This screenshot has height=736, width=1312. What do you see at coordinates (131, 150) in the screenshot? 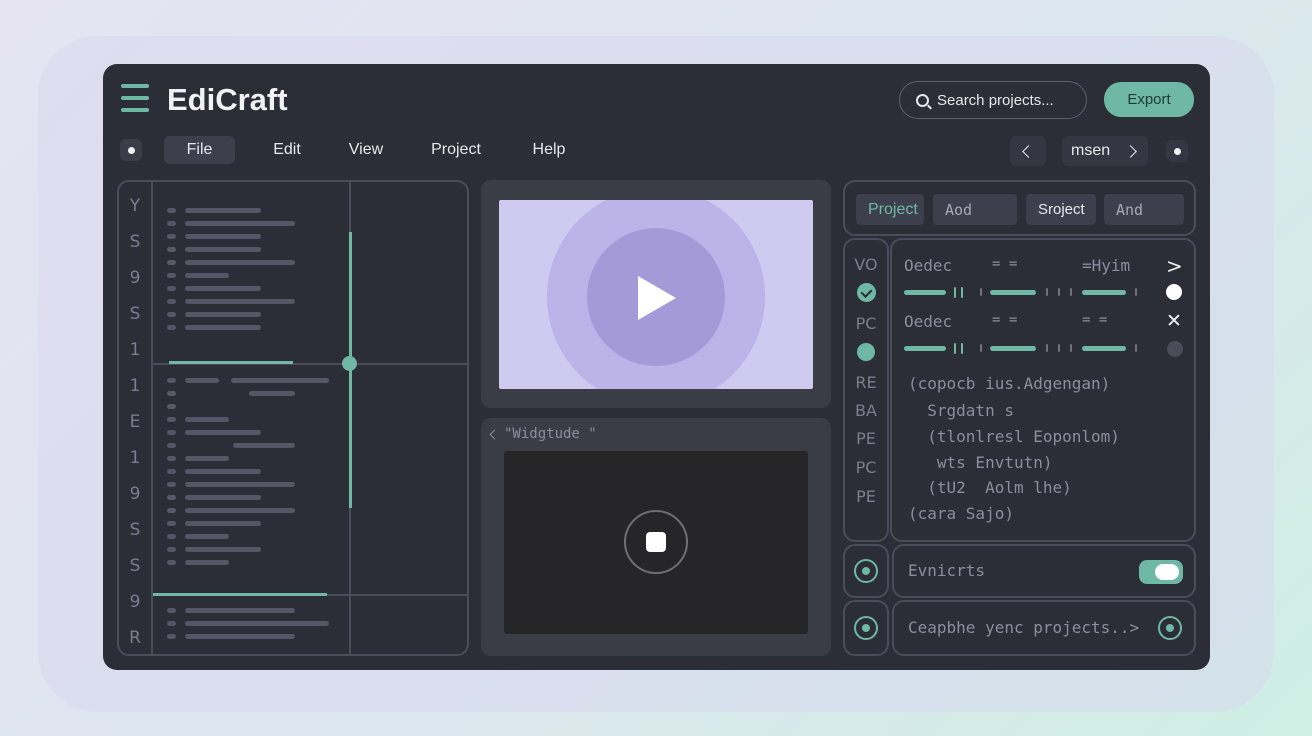
I see `menu-dot-icon` at bounding box center [131, 150].